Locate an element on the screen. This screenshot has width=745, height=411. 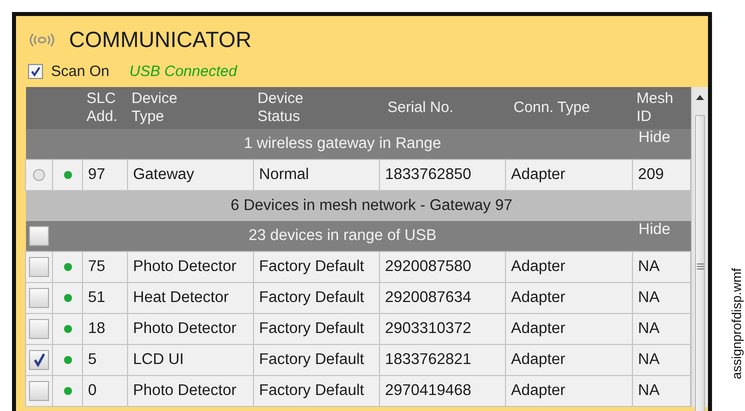
column-header: Device Type is located at coordinates (191, 108).